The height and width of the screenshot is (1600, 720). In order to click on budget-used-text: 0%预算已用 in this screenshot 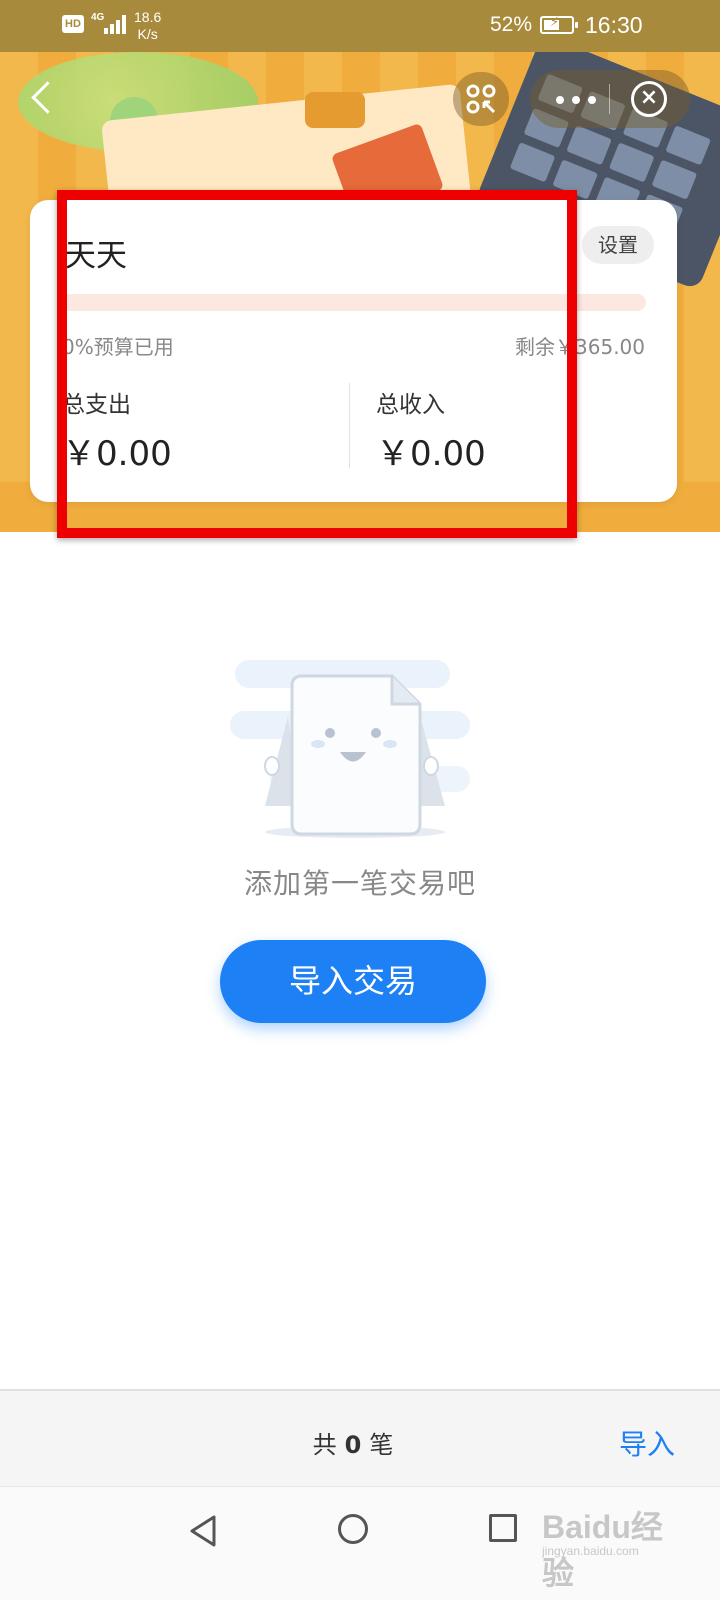, I will do `click(118, 347)`.